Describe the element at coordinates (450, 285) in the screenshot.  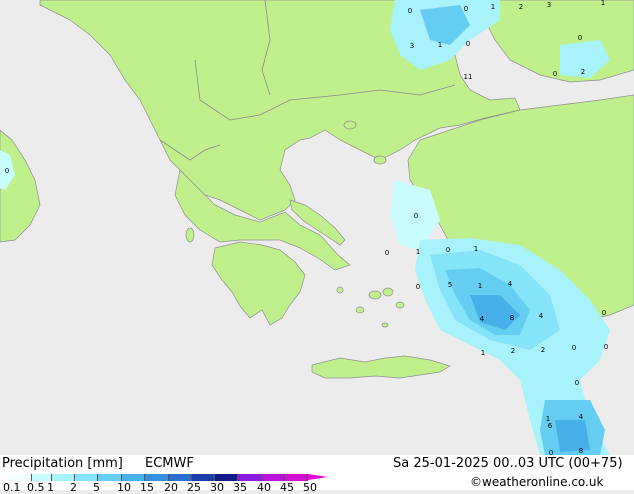
I see `precip-value-label: 5` at that location.